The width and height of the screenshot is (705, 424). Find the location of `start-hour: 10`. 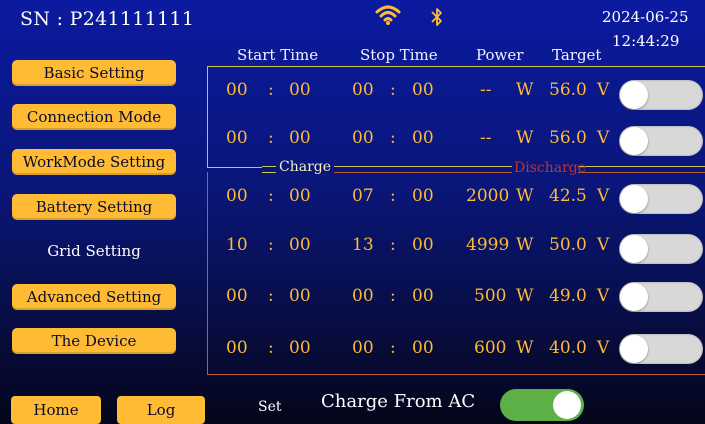

start-hour: 10 is located at coordinates (237, 245).